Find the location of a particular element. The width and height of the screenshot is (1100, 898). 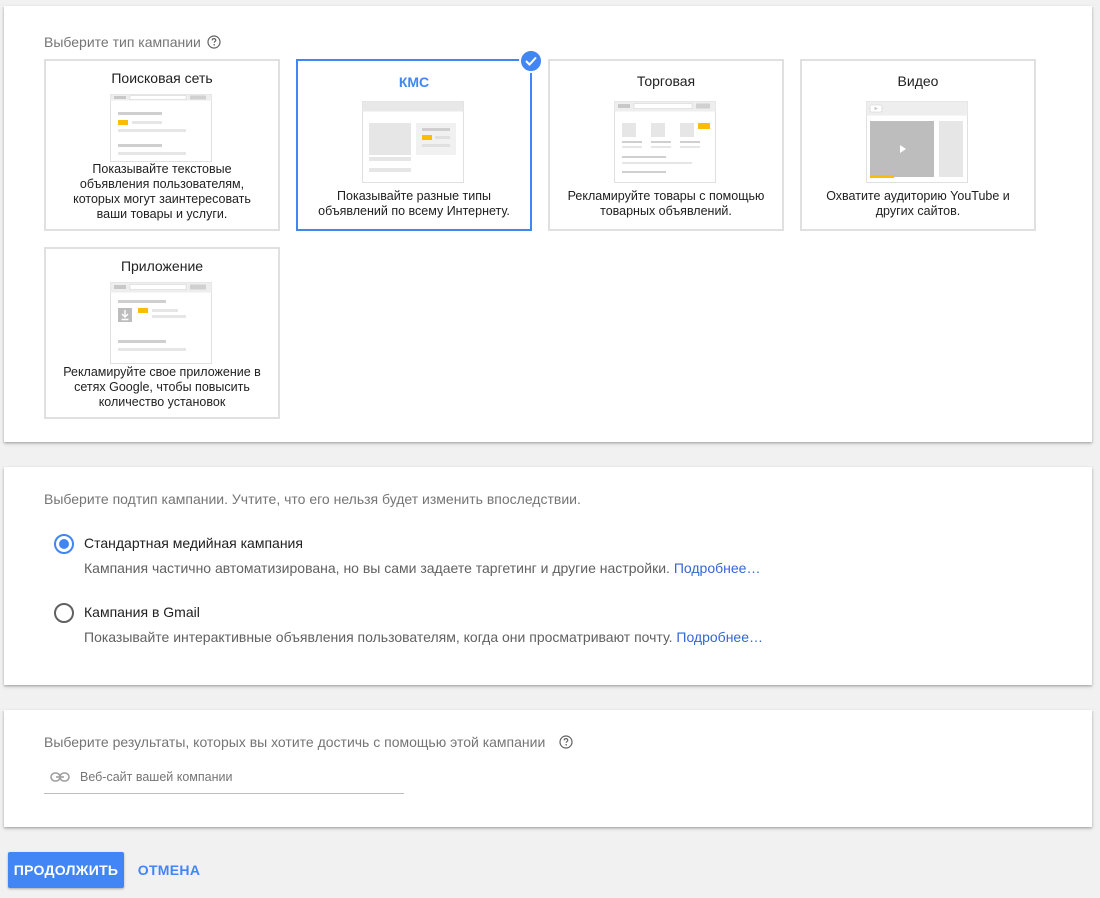

card-description-line: Охватите аудиторию YouTube и is located at coordinates (918, 196).